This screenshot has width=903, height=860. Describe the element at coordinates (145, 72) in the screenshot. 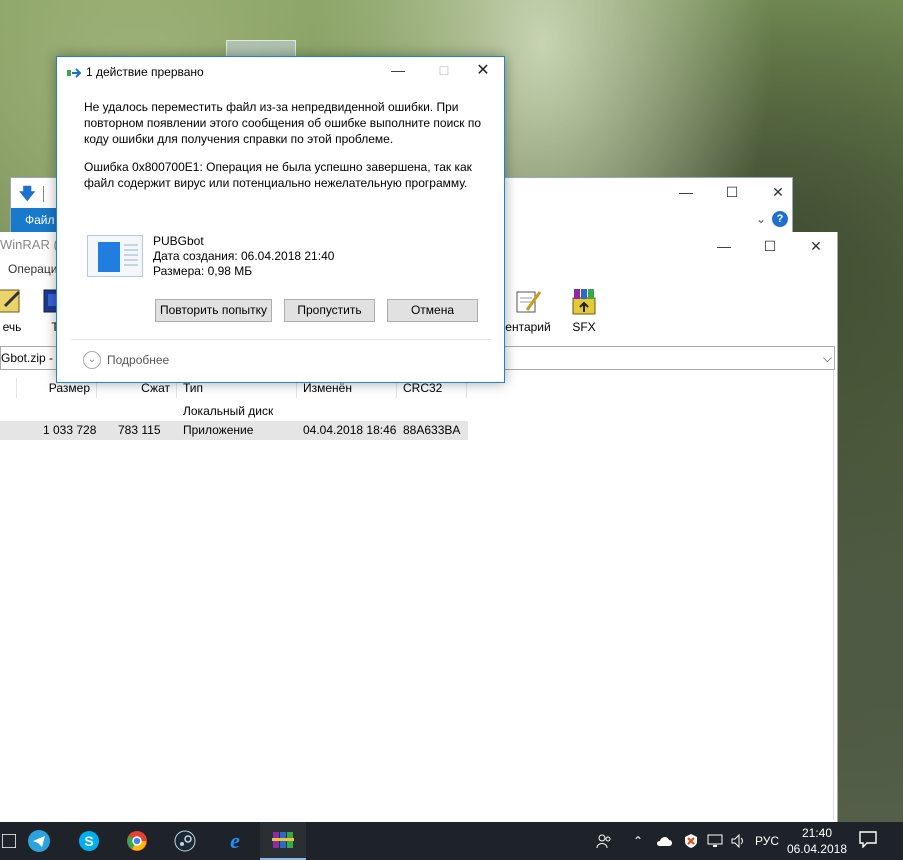

I see `dialog-title: 1 действие прервано` at that location.